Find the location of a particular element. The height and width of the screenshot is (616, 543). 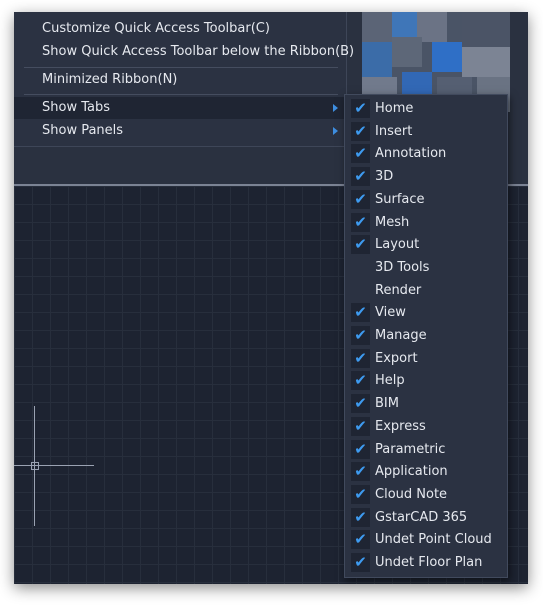

menu-item-label: Show Tabs is located at coordinates (76, 107).